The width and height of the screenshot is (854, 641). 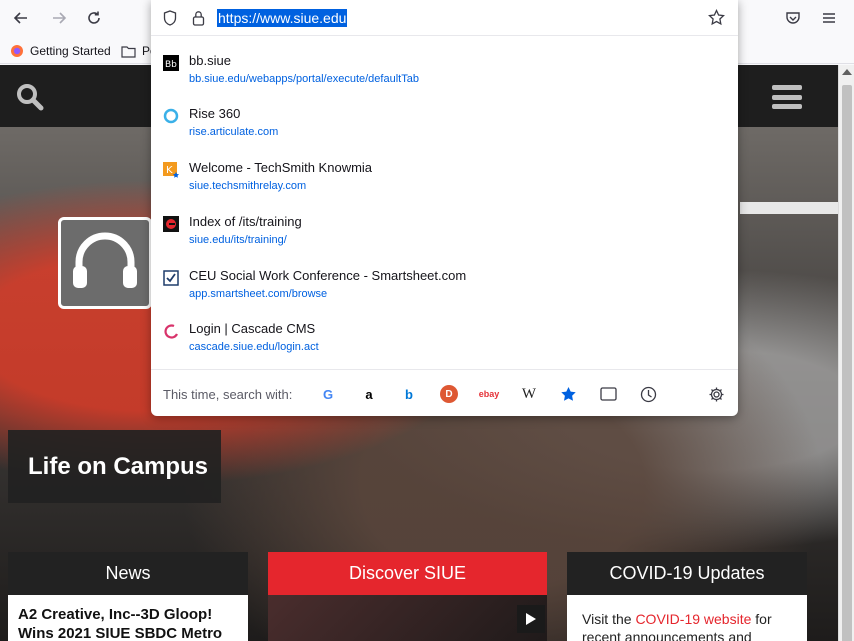 What do you see at coordinates (248, 186) in the screenshot?
I see `suggestion-url: siue.techsmithrelay.com` at bounding box center [248, 186].